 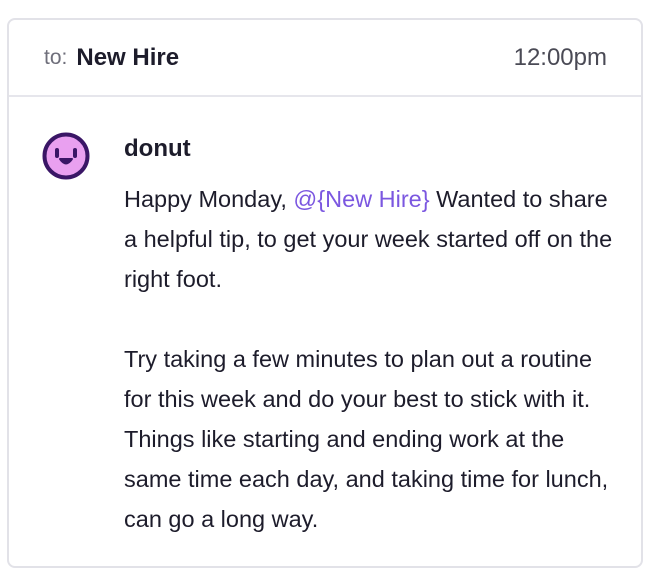 I want to click on recipient-name: New Hire, so click(x=128, y=57).